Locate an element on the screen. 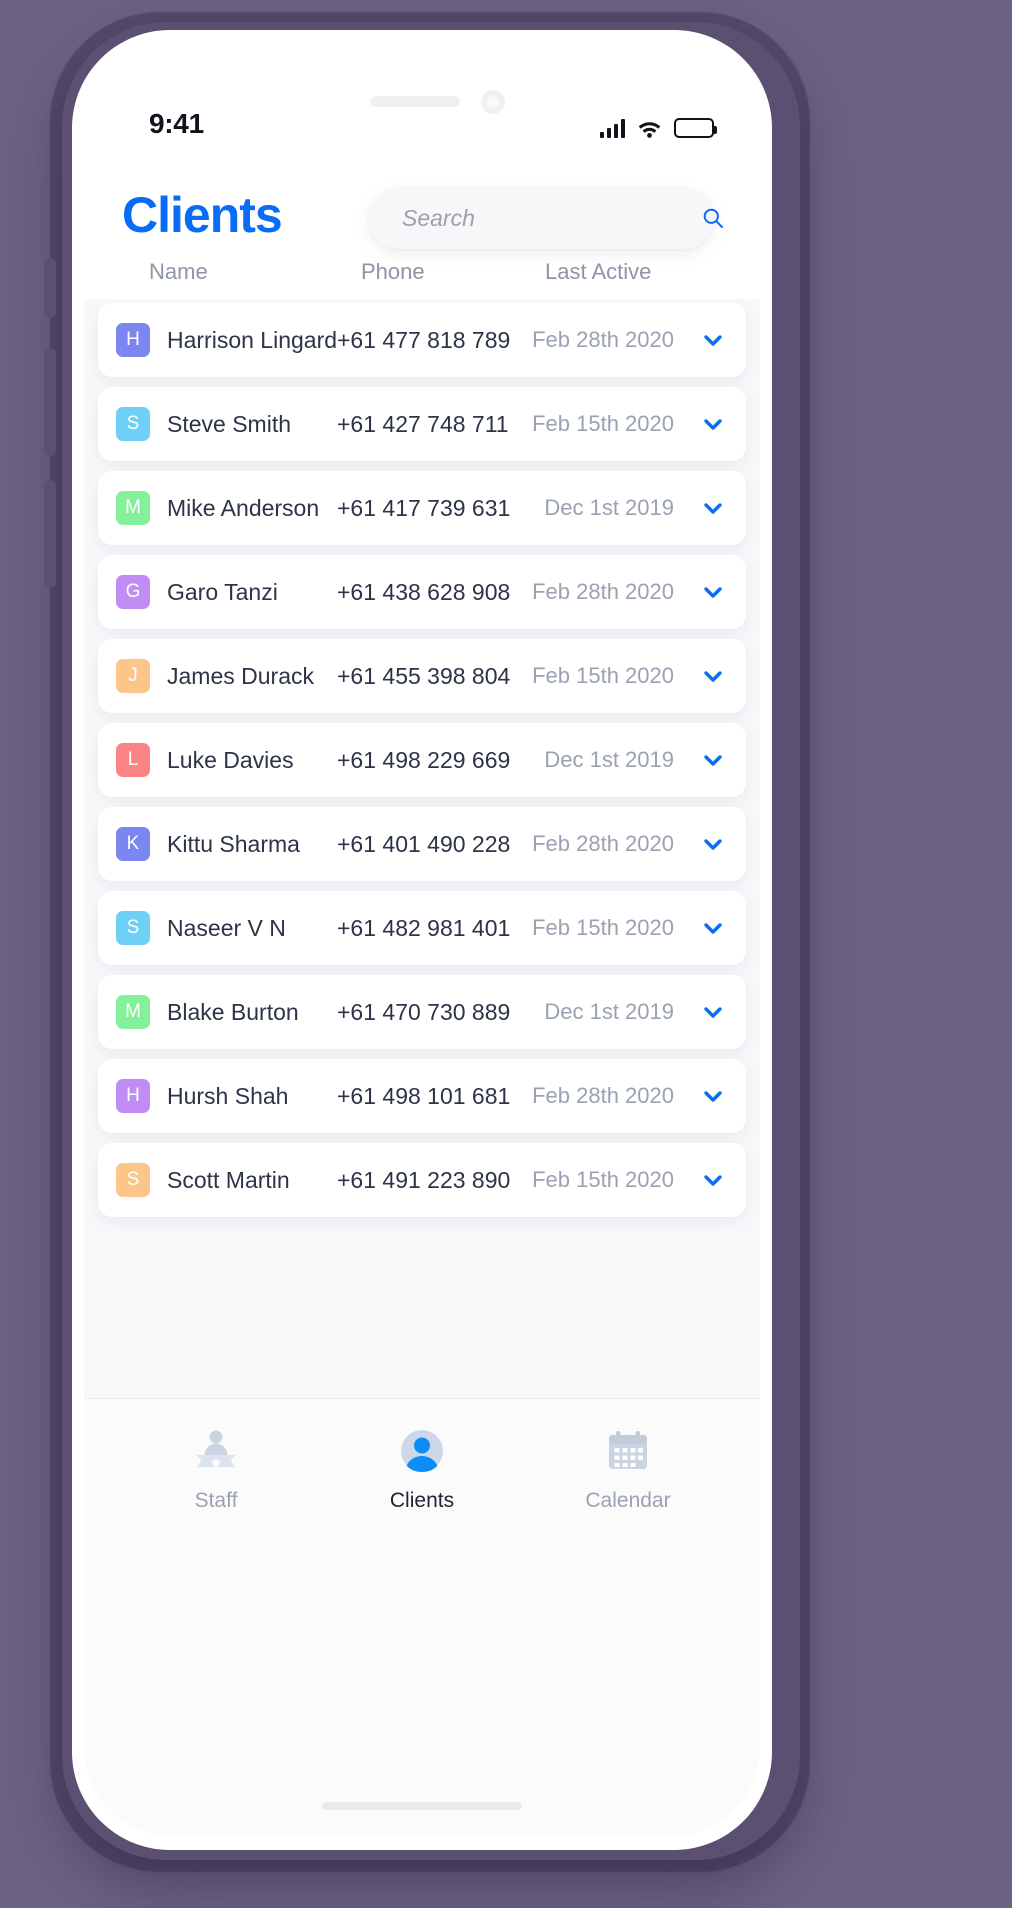 The width and height of the screenshot is (1012, 1908). status-bar: 9:41 is located at coordinates (422, 127).